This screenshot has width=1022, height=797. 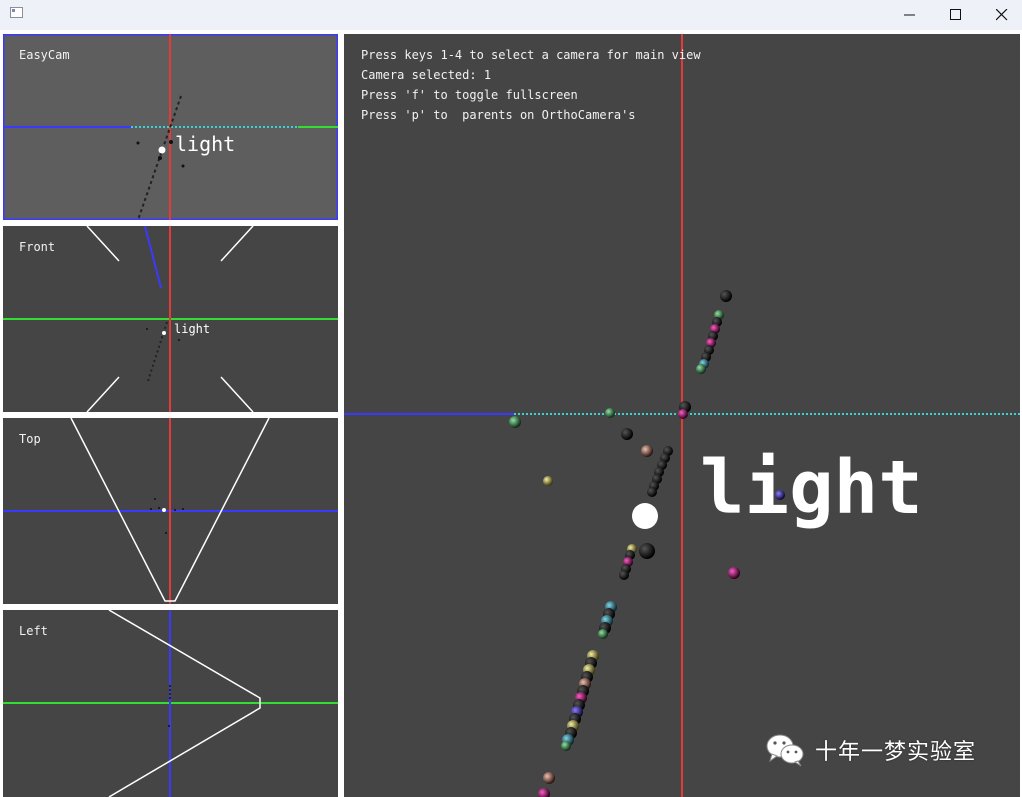 I want to click on left-scene, so click(x=170, y=703).